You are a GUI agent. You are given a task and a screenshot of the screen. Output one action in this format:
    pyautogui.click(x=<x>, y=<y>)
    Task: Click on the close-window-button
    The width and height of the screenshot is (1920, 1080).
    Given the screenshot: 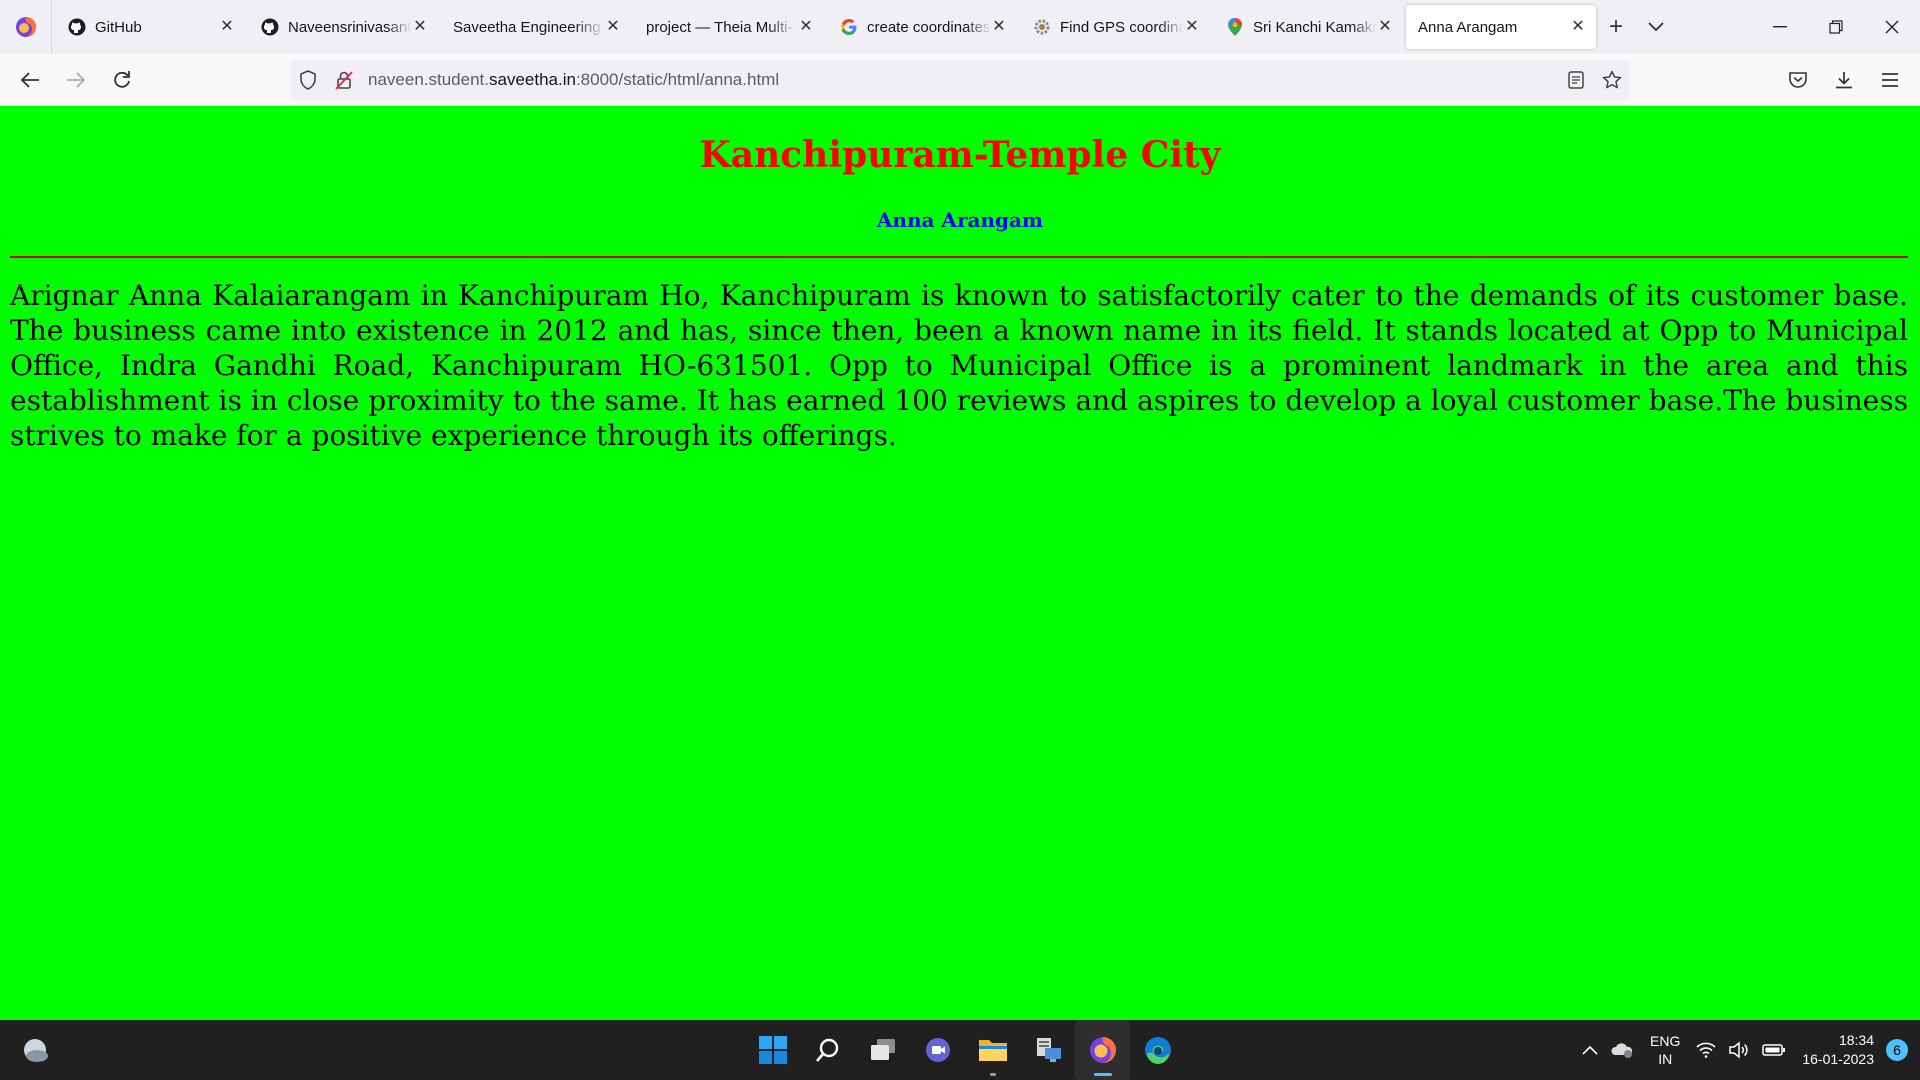 What is the action you would take?
    pyautogui.click(x=1892, y=27)
    